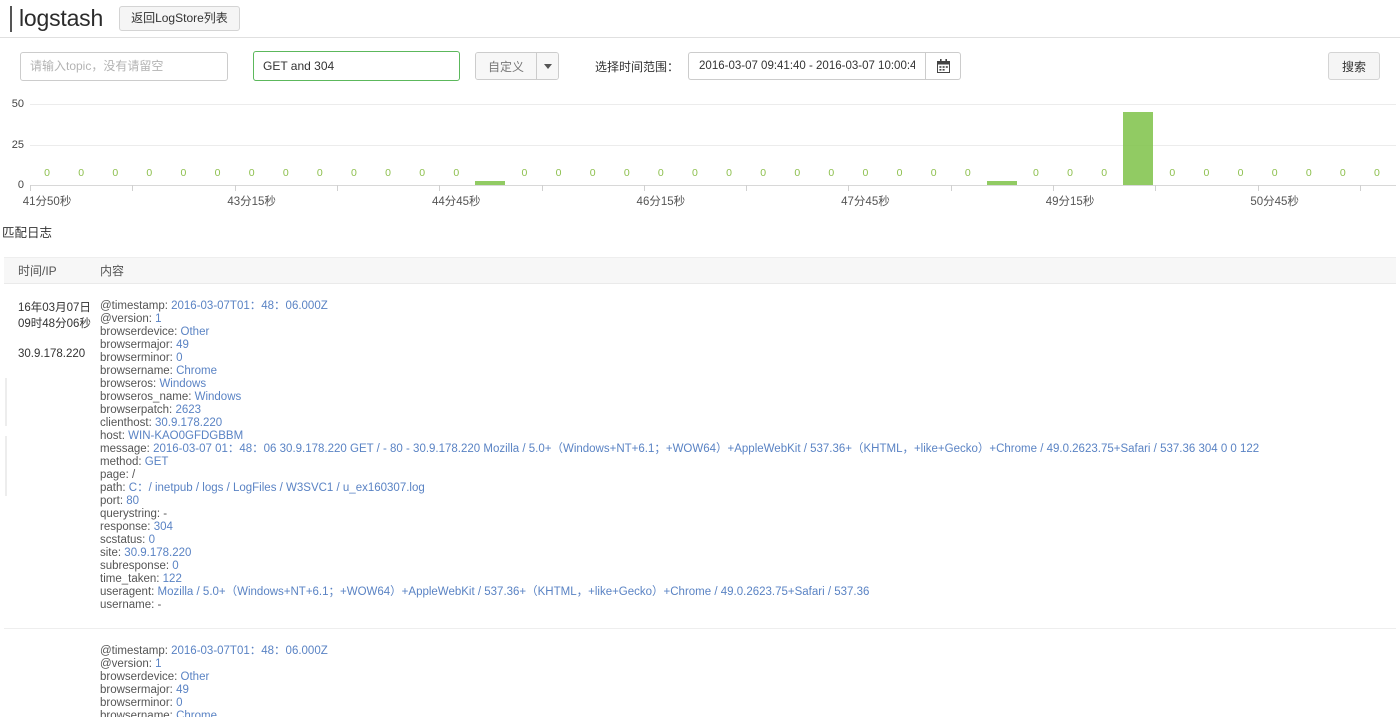  What do you see at coordinates (679, 514) in the screenshot?
I see `log-field: querystring: -` at bounding box center [679, 514].